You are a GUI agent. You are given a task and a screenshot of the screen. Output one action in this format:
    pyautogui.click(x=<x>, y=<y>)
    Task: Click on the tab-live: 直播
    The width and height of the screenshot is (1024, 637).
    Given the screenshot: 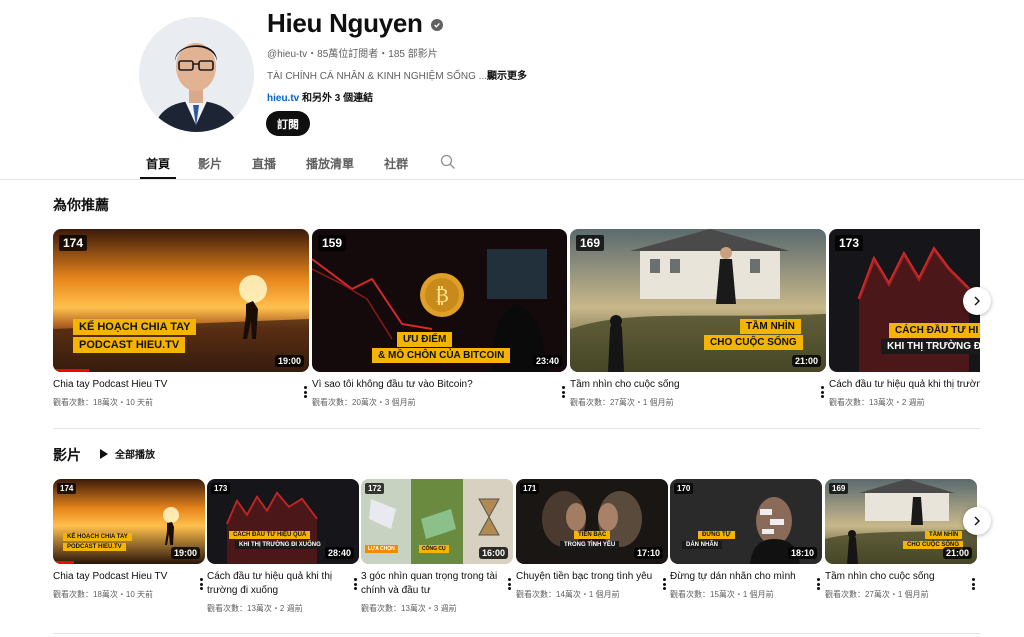 What is the action you would take?
    pyautogui.click(x=264, y=162)
    